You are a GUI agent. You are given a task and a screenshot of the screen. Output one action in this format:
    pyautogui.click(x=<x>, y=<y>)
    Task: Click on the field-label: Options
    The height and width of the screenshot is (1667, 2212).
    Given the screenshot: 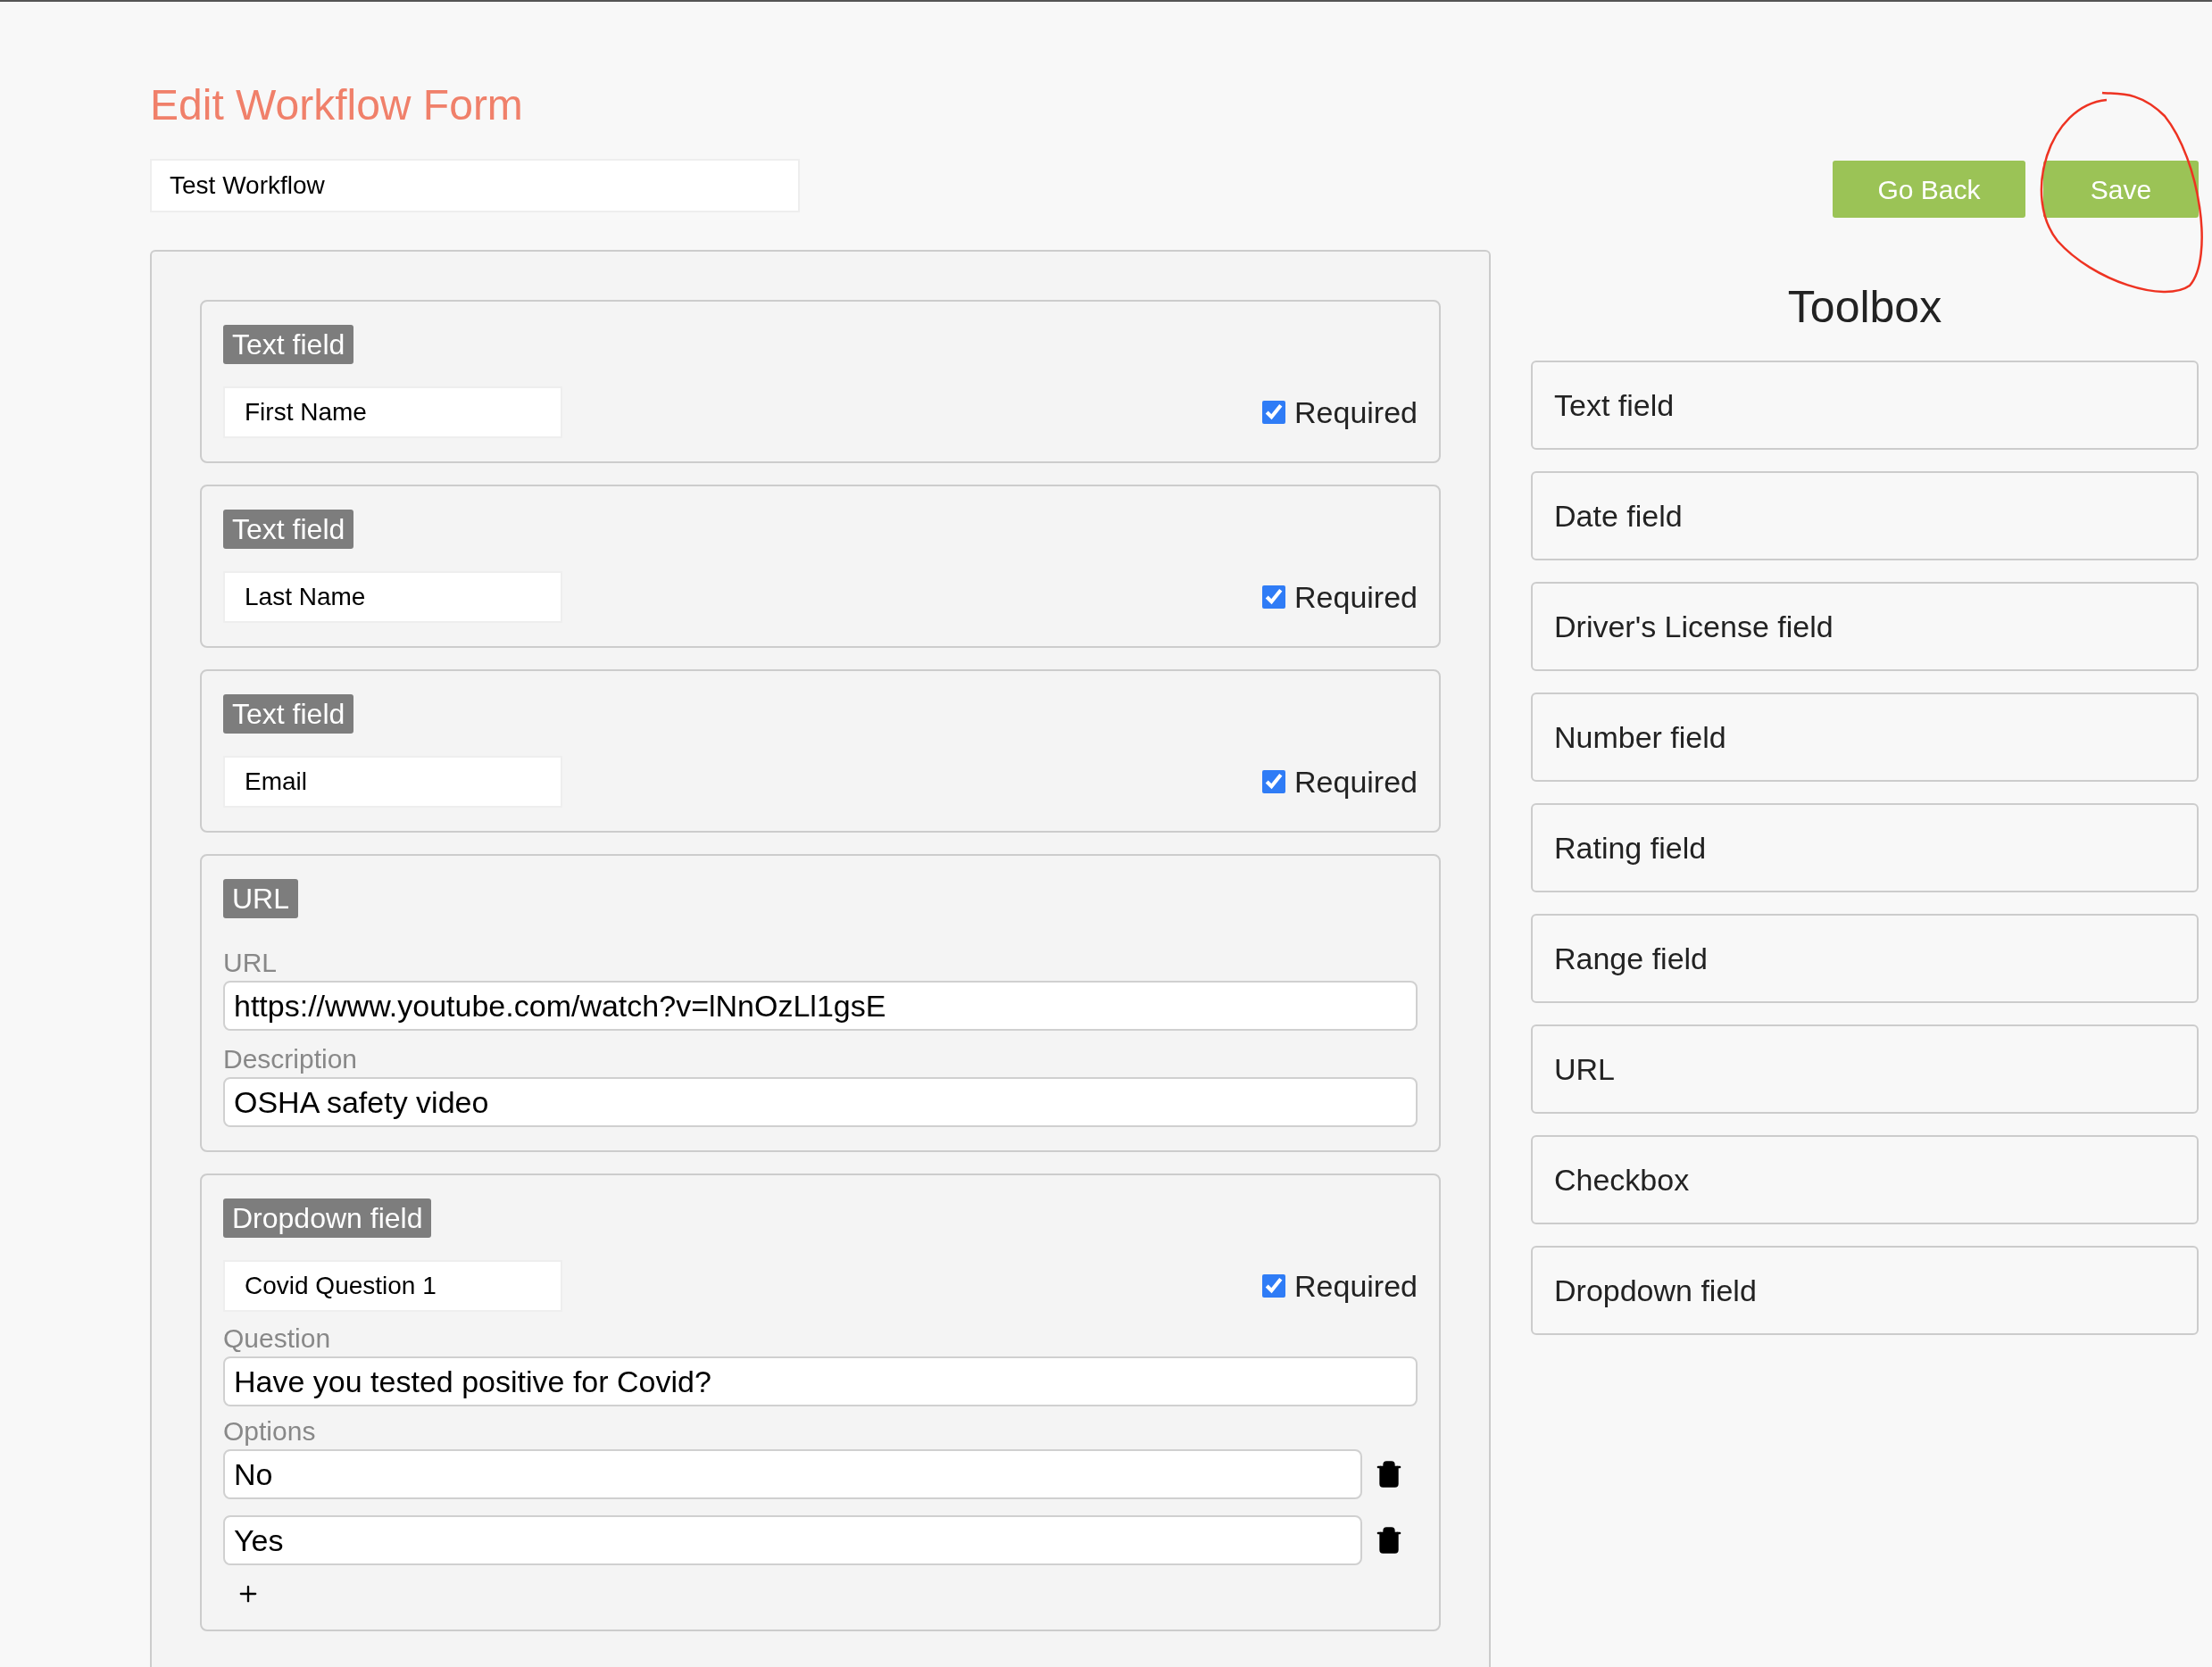 What is the action you would take?
    pyautogui.click(x=269, y=1431)
    